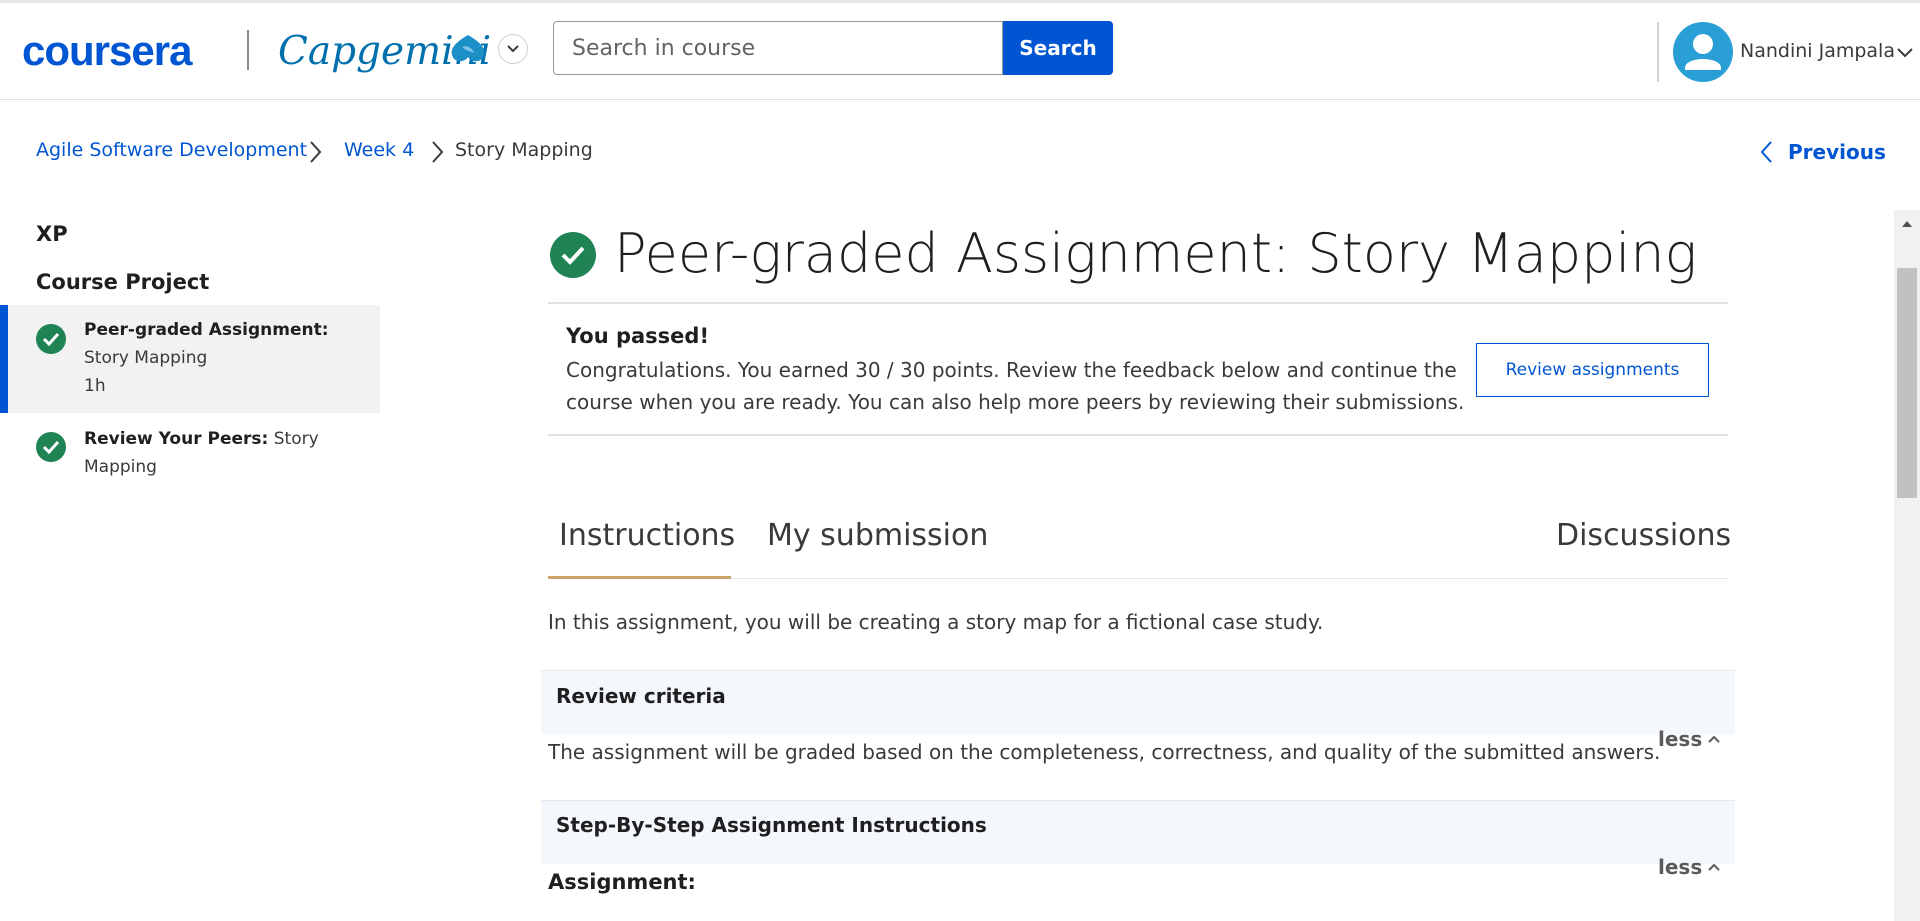  What do you see at coordinates (1643, 535) in the screenshot?
I see `tab-discussions: Discussions` at bounding box center [1643, 535].